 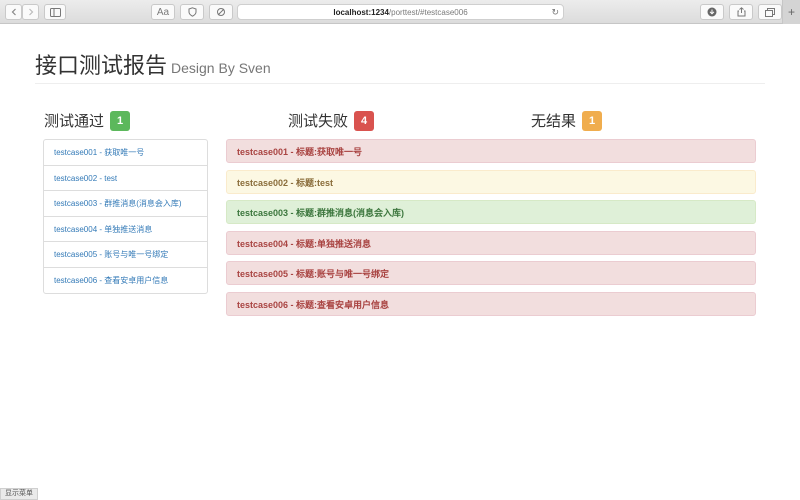 I want to click on downloads-button, so click(x=712, y=12).